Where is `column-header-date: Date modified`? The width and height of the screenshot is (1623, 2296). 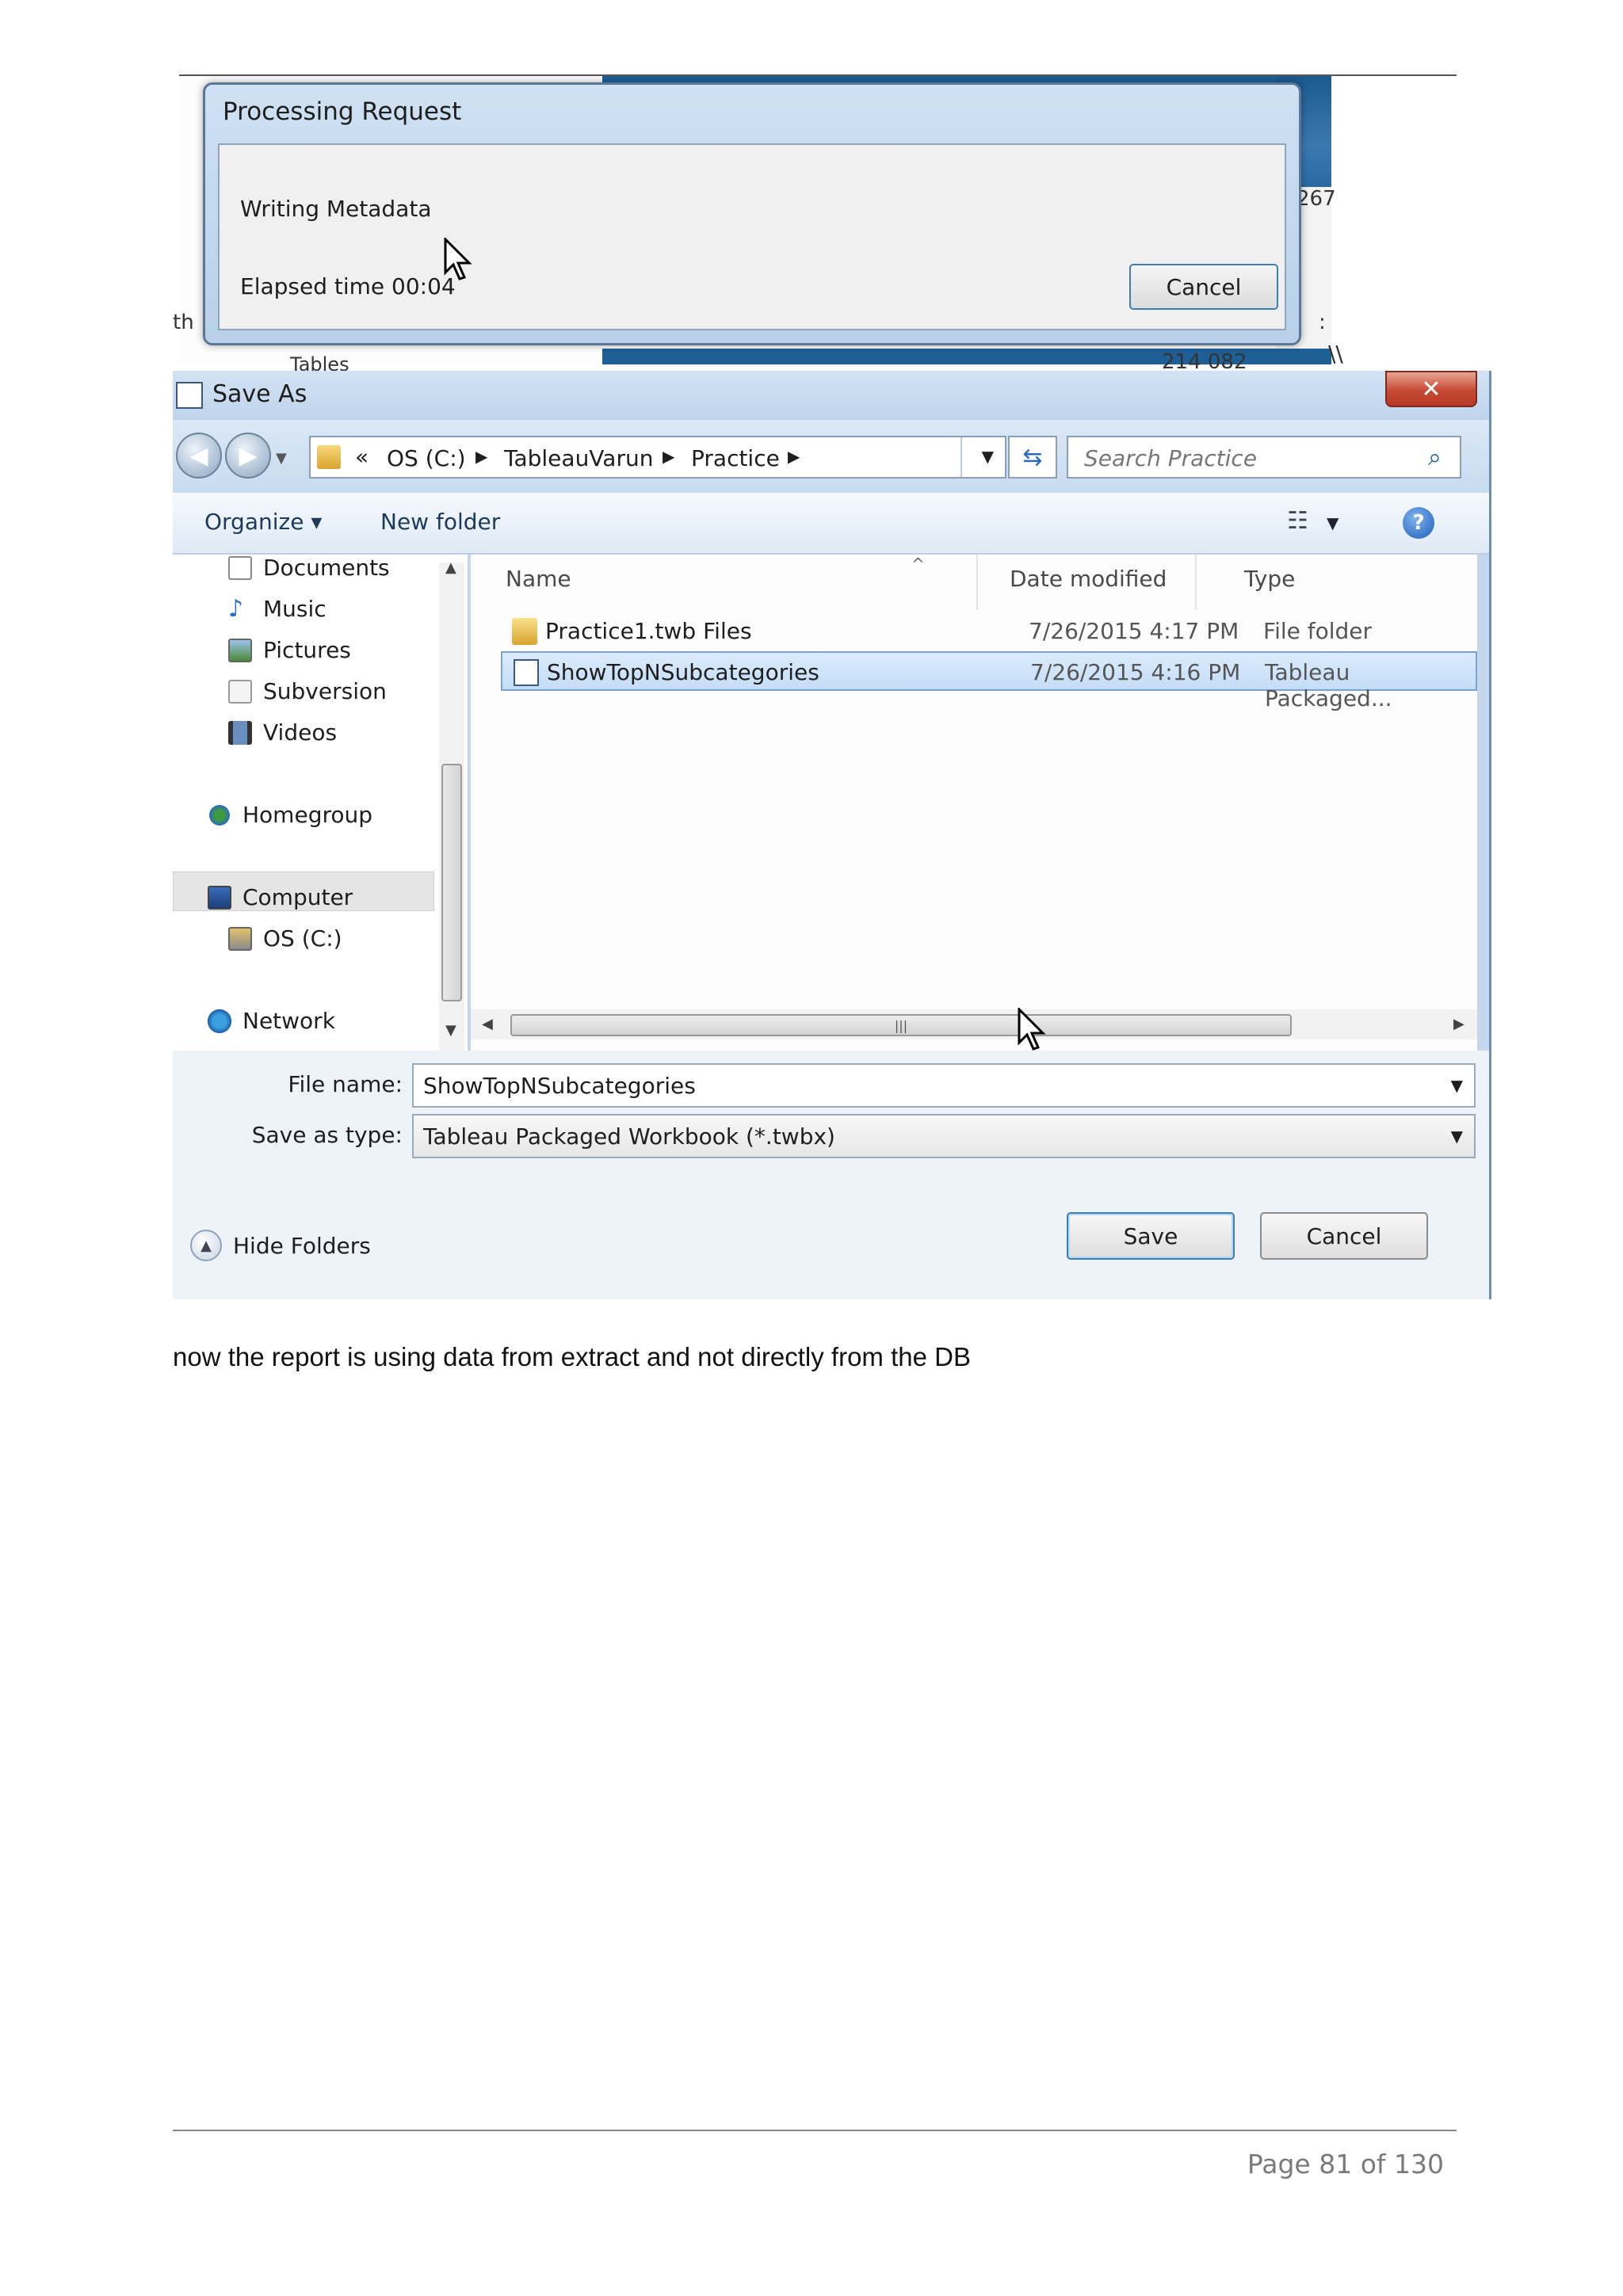
column-header-date: Date modified is located at coordinates (1088, 579).